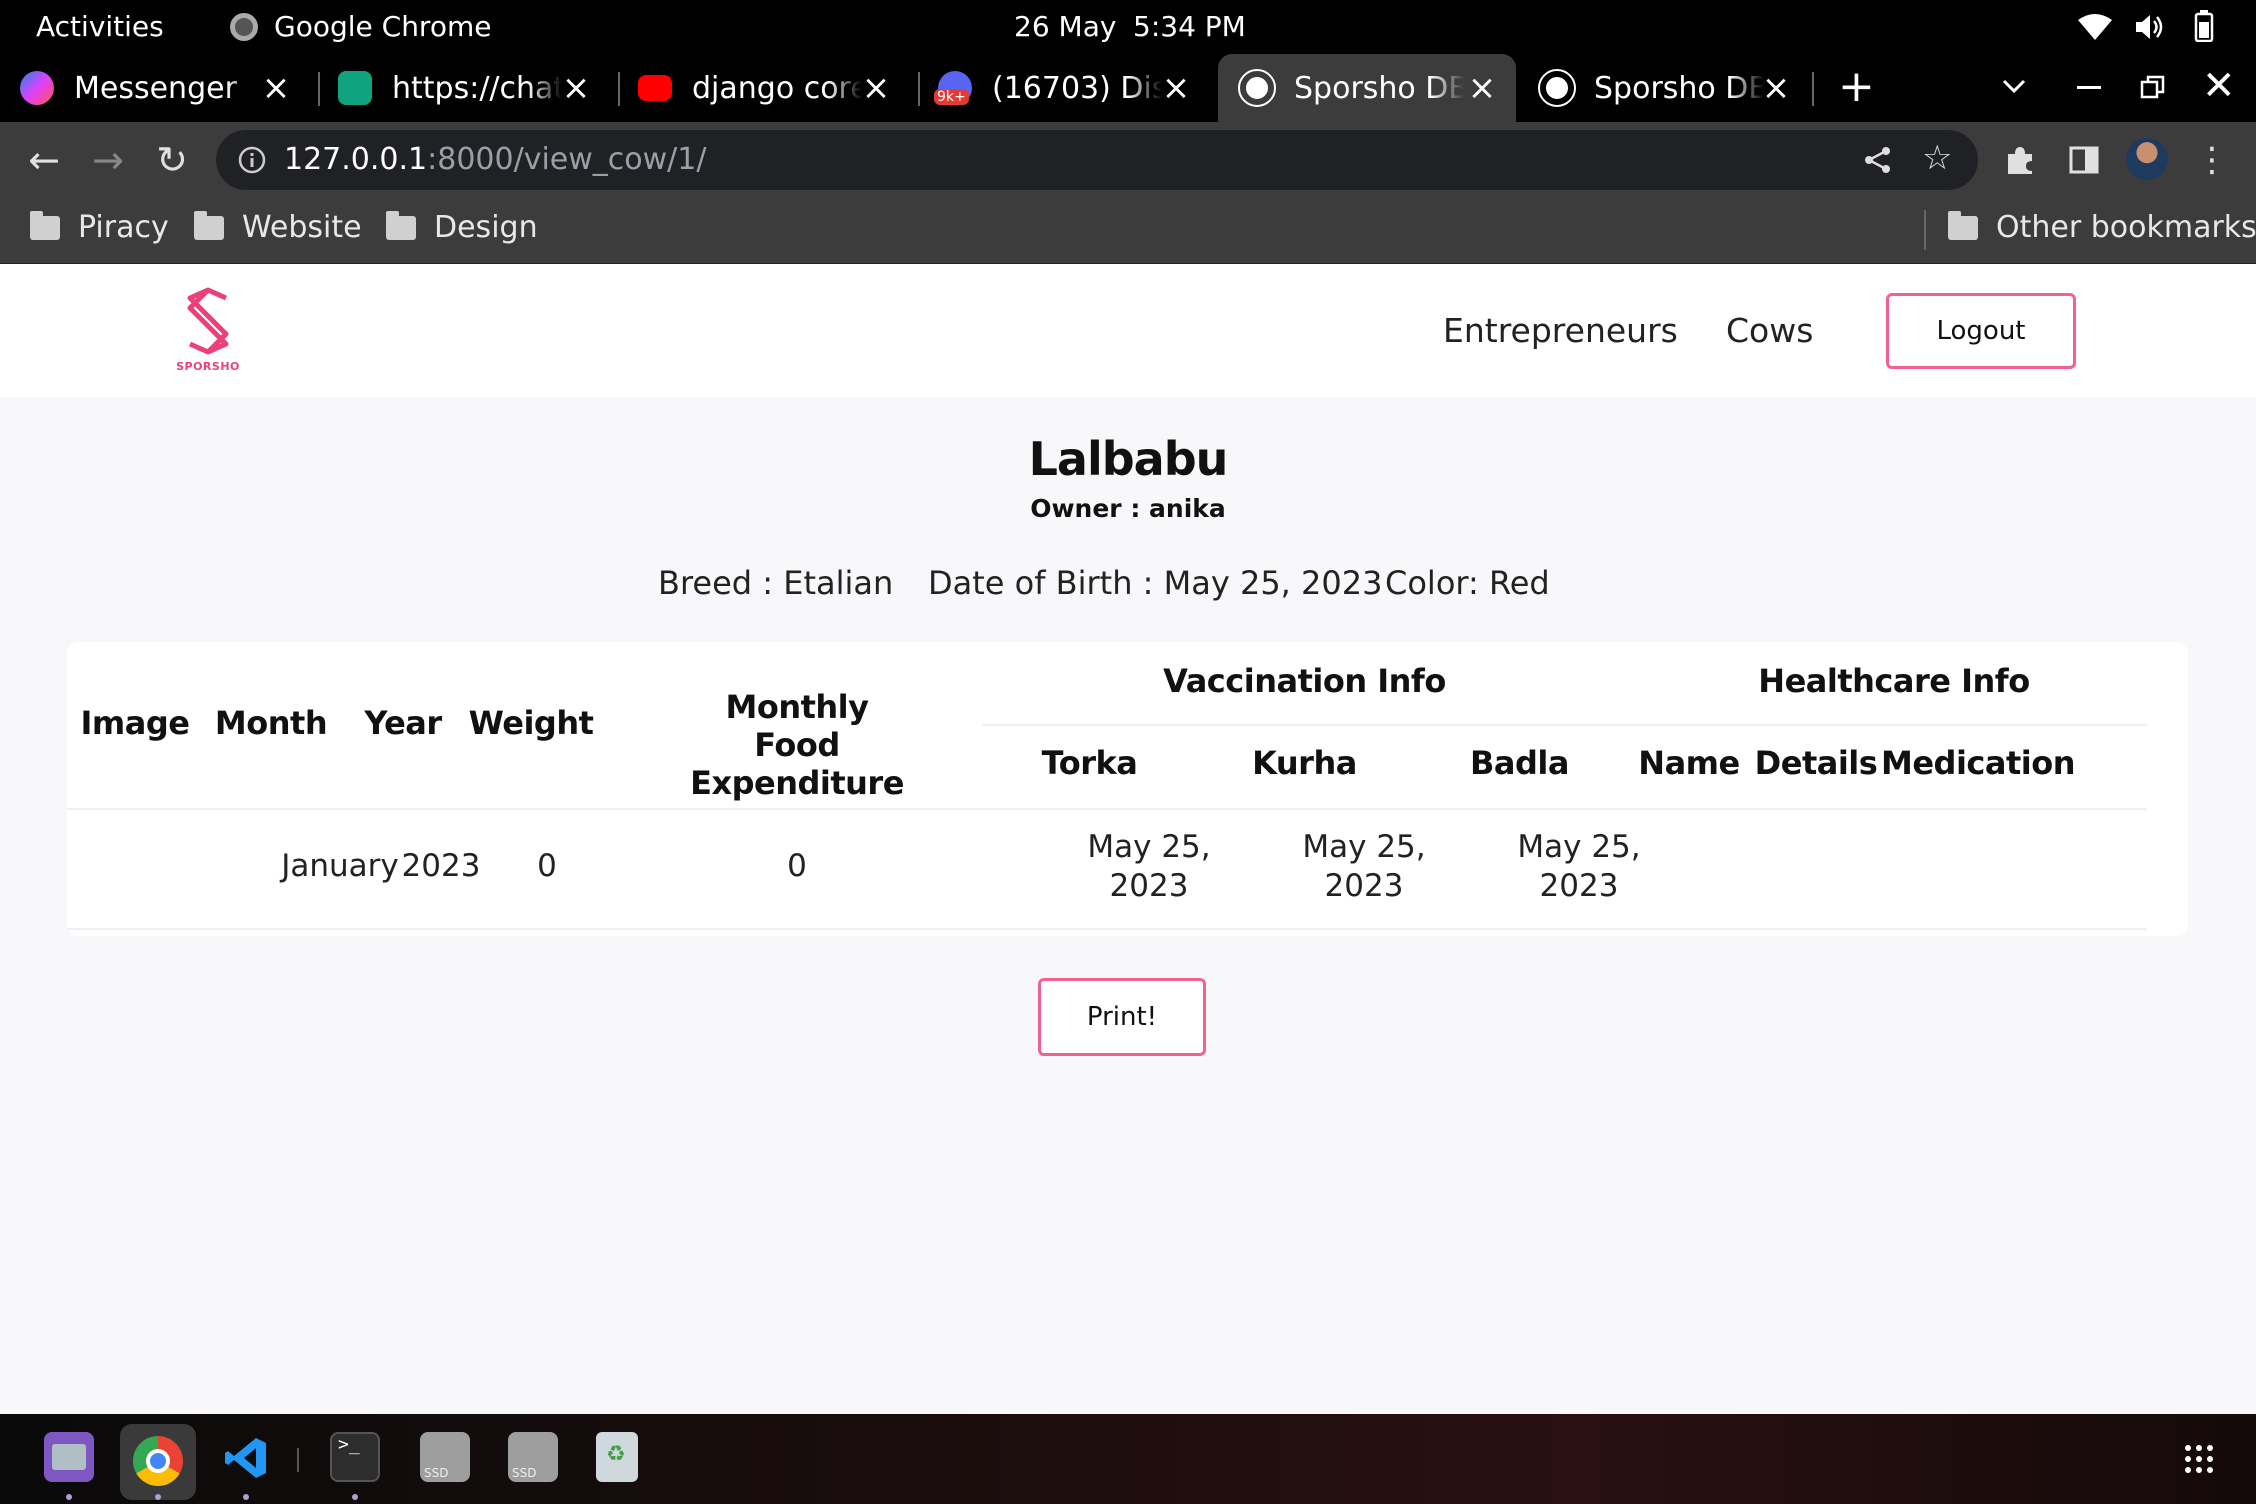 This screenshot has height=1504, width=2256. I want to click on url-host: 127.0.0.1, so click(356, 159).